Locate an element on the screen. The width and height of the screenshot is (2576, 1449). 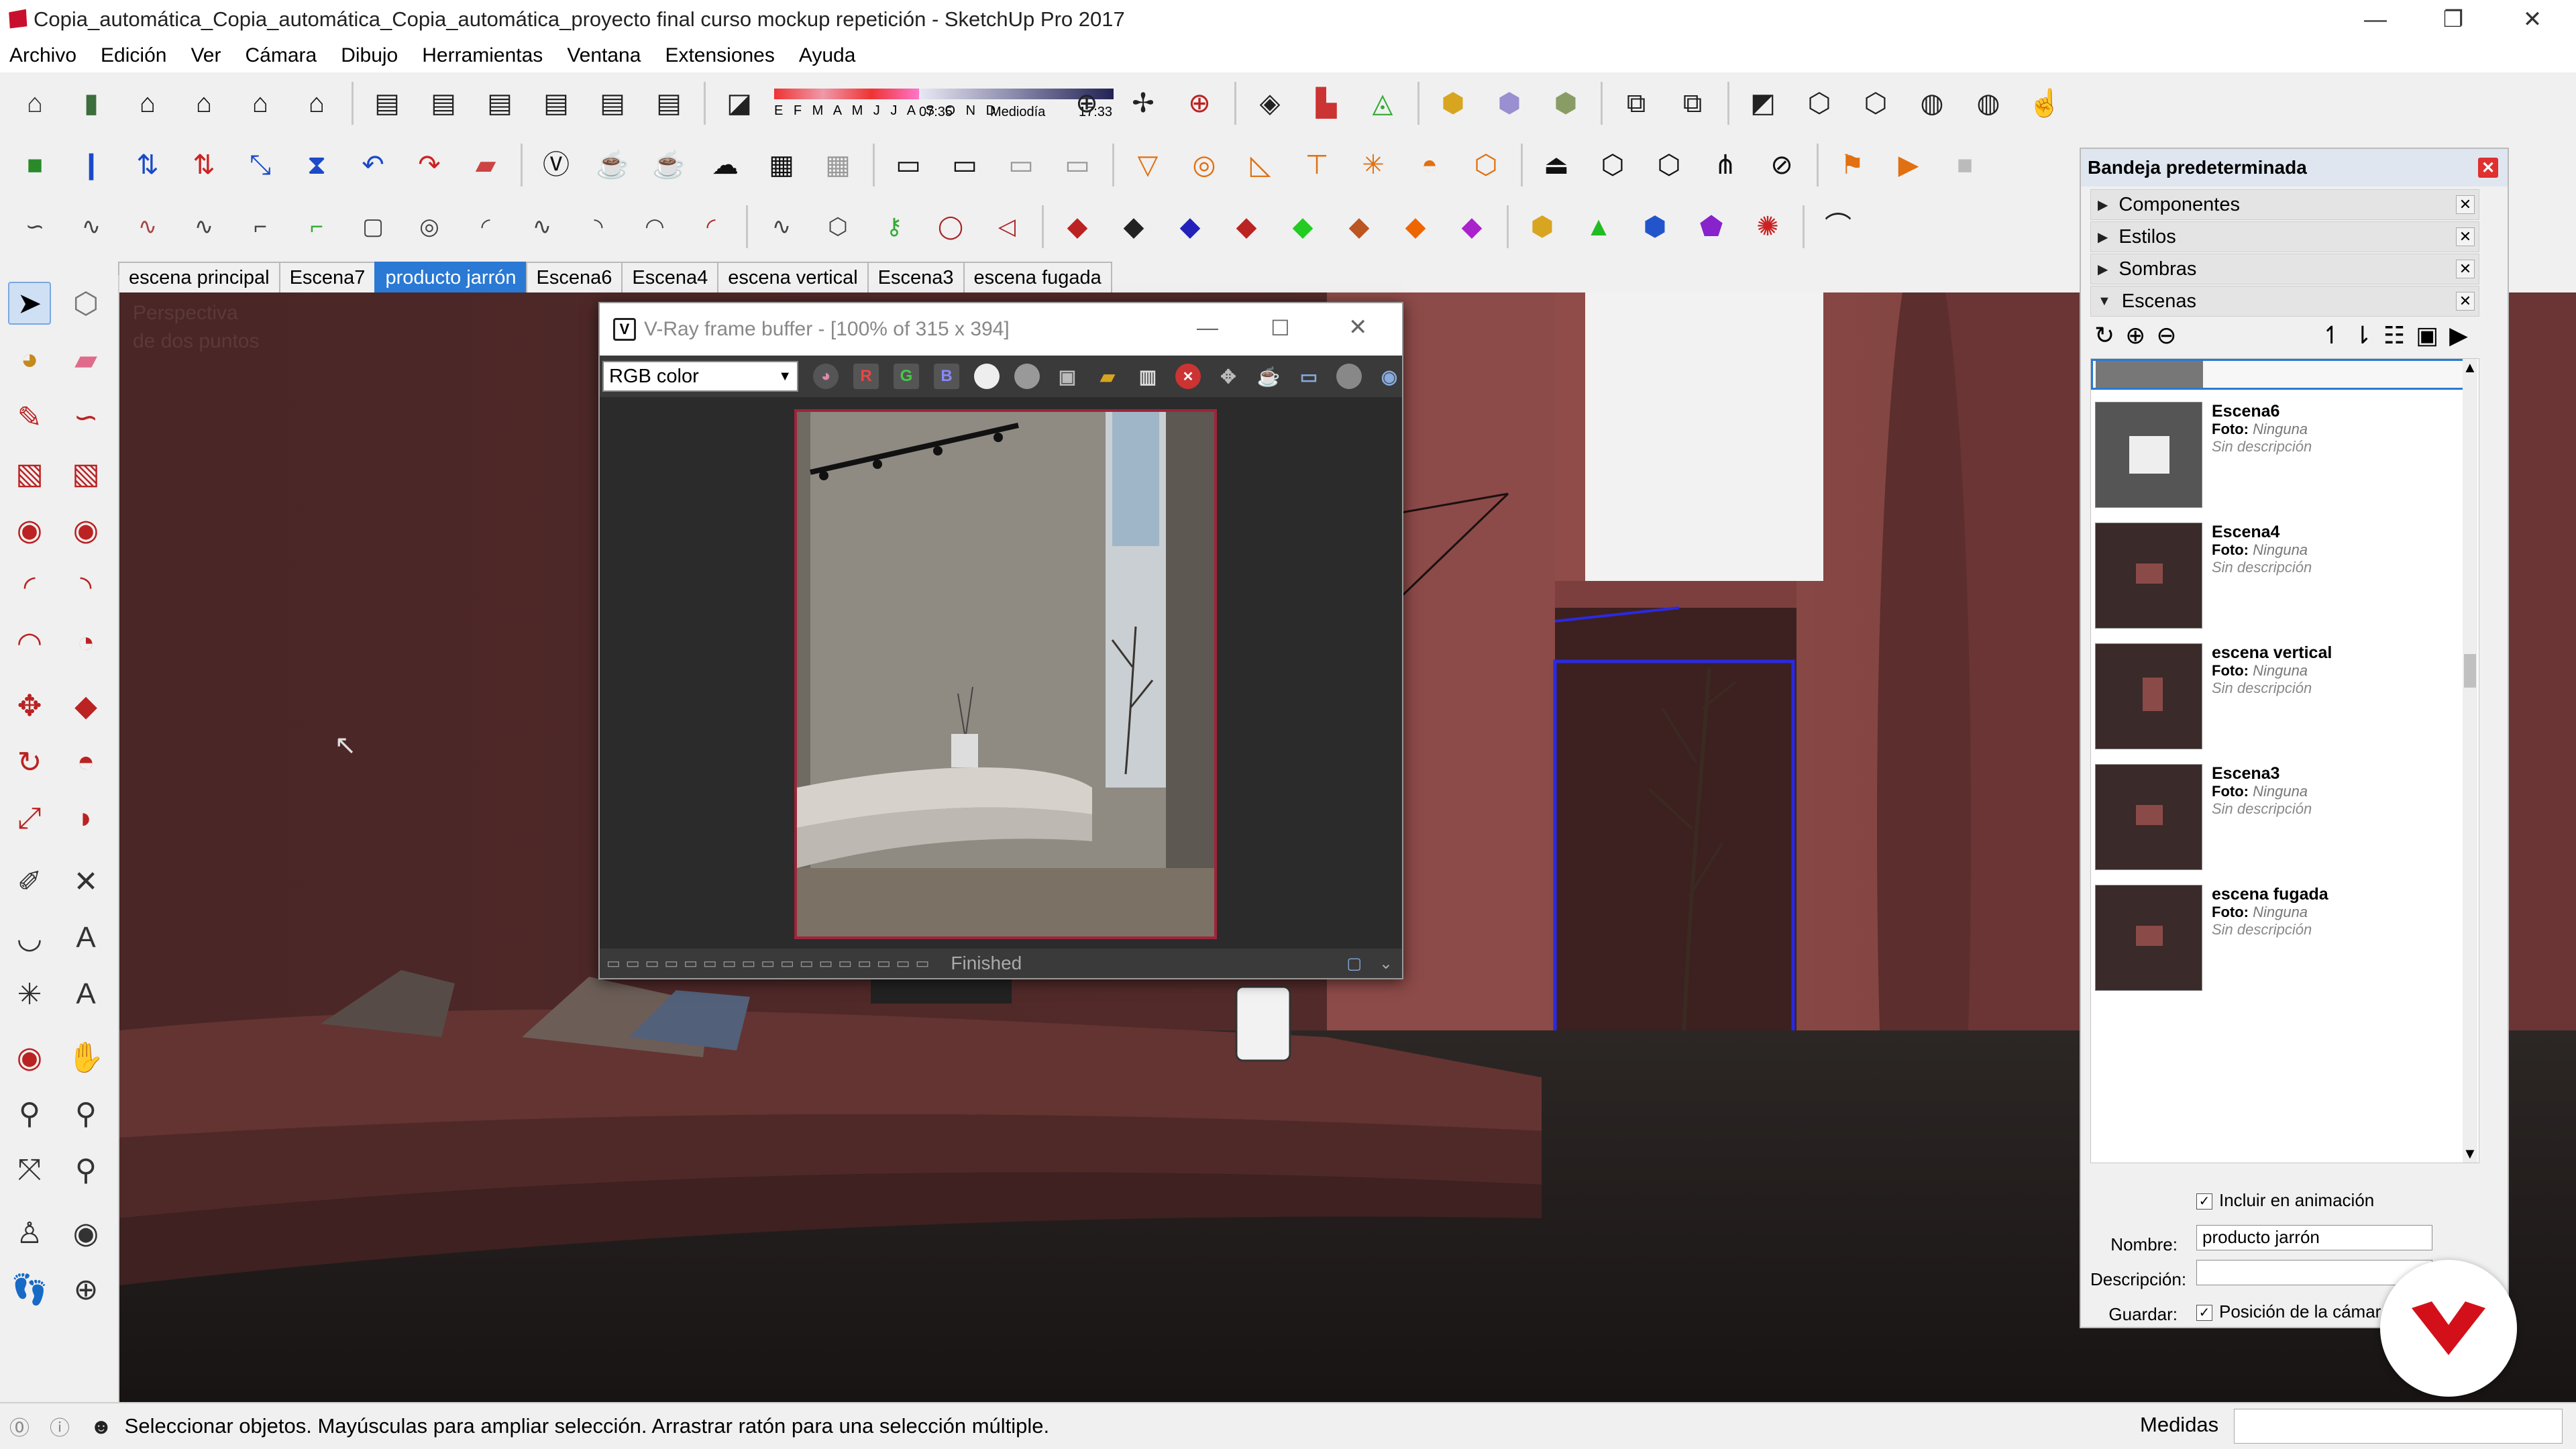
restore-button: ❐ is located at coordinates (2453, 19).